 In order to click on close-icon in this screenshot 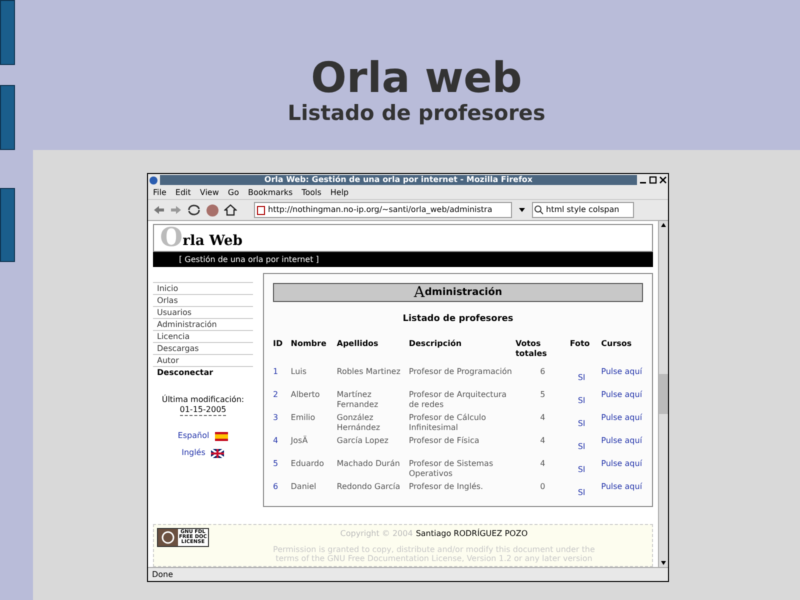, I will do `click(663, 180)`.